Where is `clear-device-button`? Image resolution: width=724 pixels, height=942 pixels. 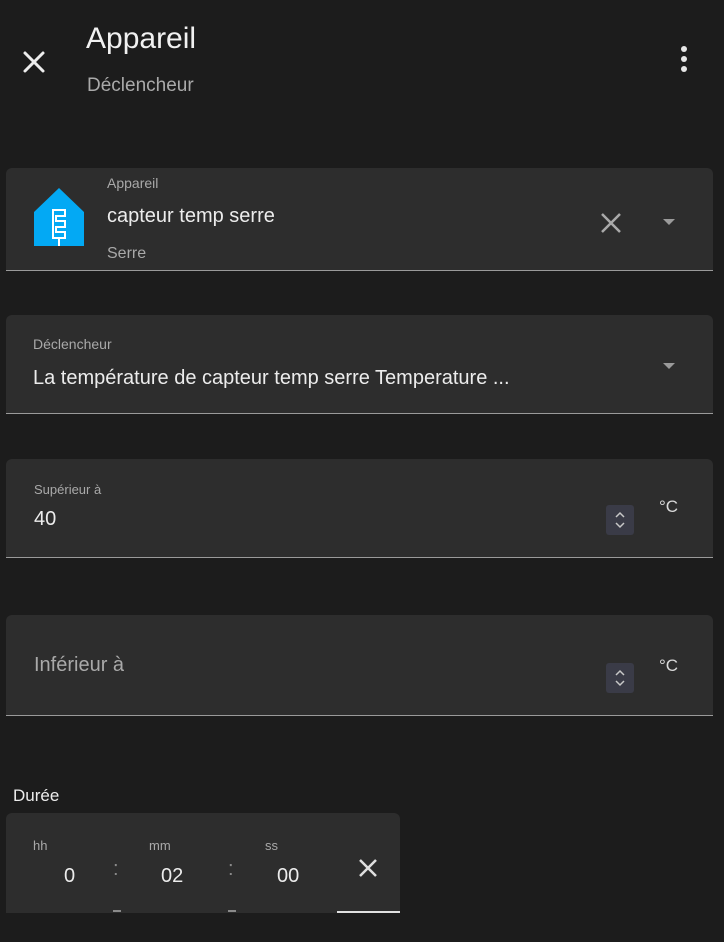 clear-device-button is located at coordinates (611, 223).